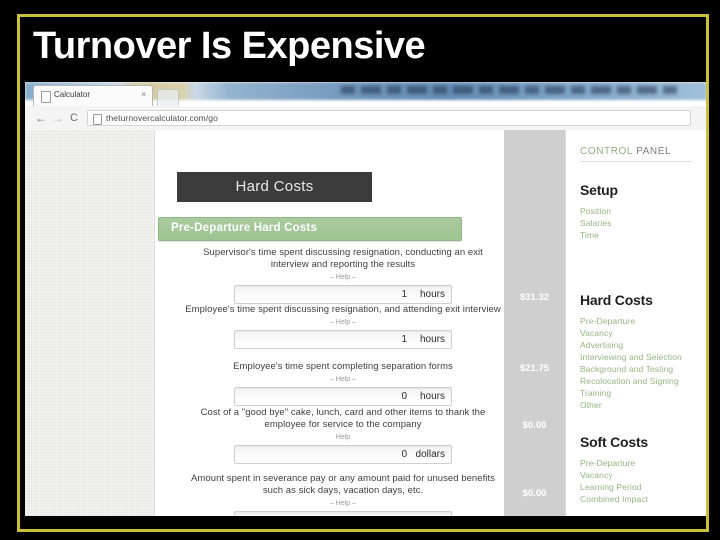 This screenshot has width=720, height=540. I want to click on control-panel-link: Recolocation and Signing, so click(629, 381).